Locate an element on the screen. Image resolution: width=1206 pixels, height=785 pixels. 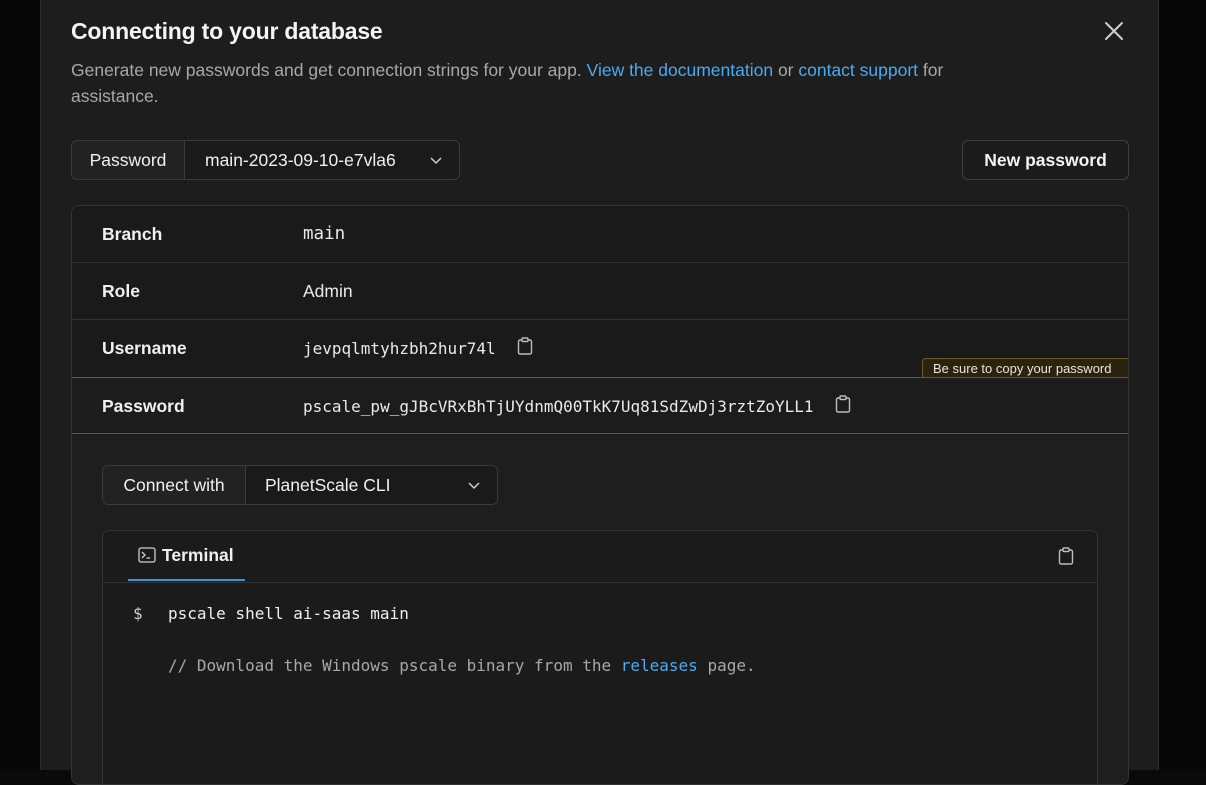
copy-password-button is located at coordinates (843, 406).